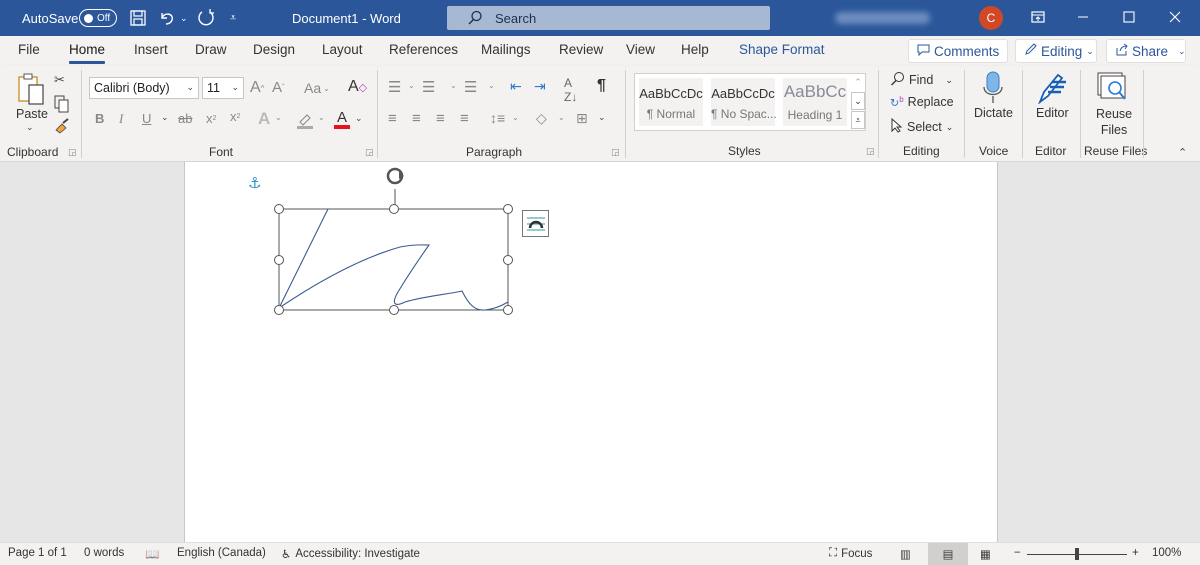 The height and width of the screenshot is (565, 1200). Describe the element at coordinates (305, 121) in the screenshot. I see `highlight-icon` at that location.